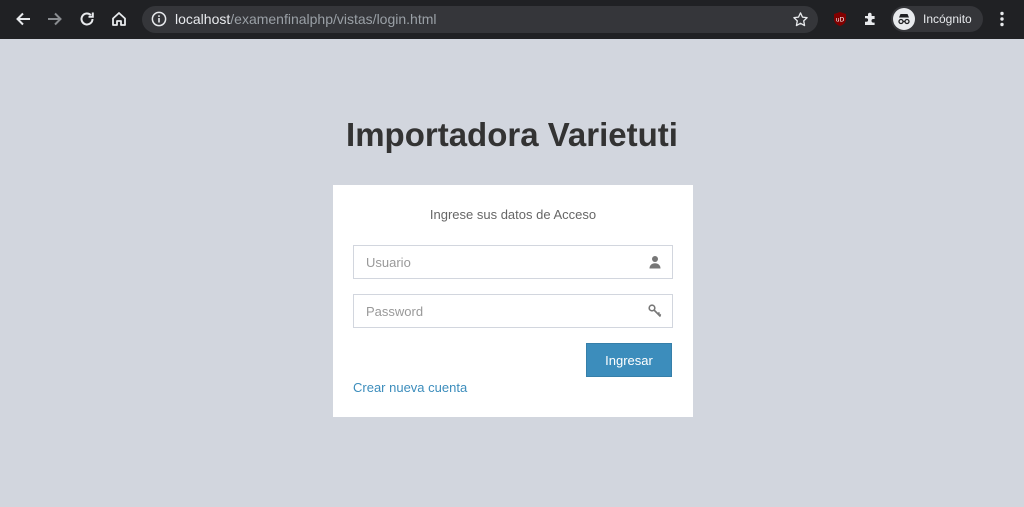  I want to click on puzzle-icon, so click(871, 19).